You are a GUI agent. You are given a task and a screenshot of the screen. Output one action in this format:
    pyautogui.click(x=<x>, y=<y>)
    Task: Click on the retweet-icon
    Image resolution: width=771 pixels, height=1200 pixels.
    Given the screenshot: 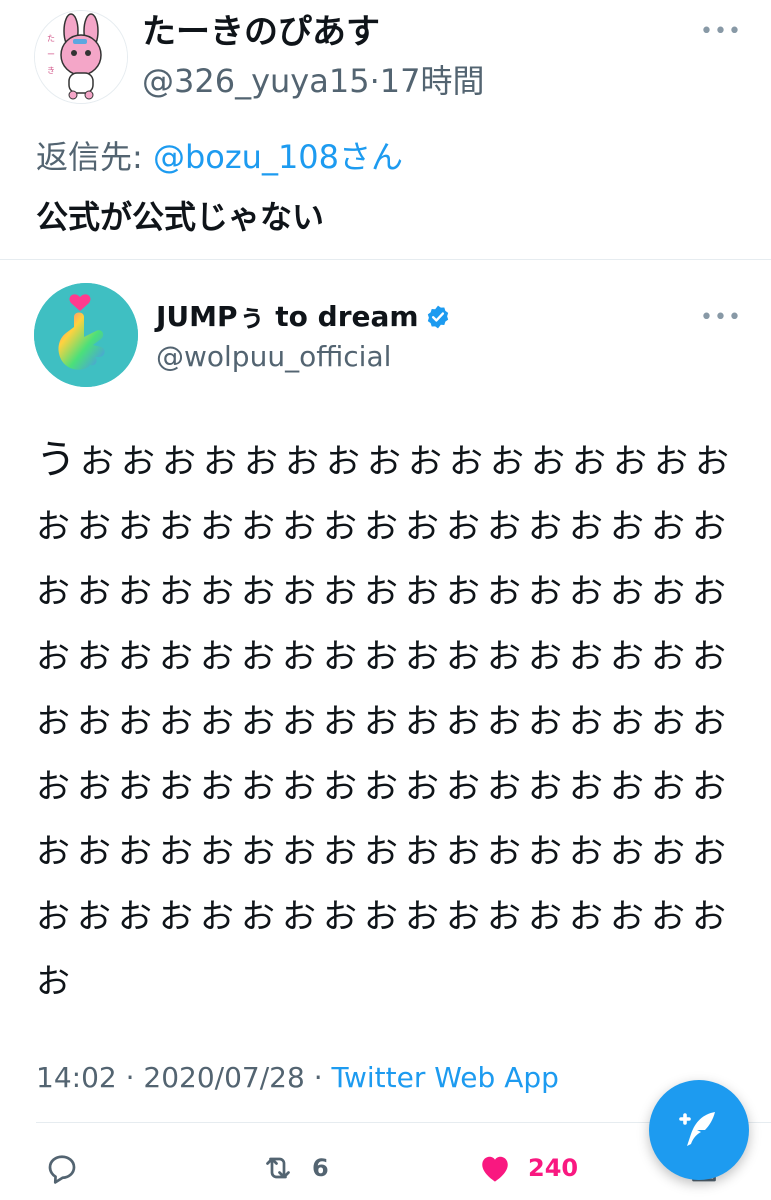 What is the action you would take?
    pyautogui.click(x=278, y=1168)
    